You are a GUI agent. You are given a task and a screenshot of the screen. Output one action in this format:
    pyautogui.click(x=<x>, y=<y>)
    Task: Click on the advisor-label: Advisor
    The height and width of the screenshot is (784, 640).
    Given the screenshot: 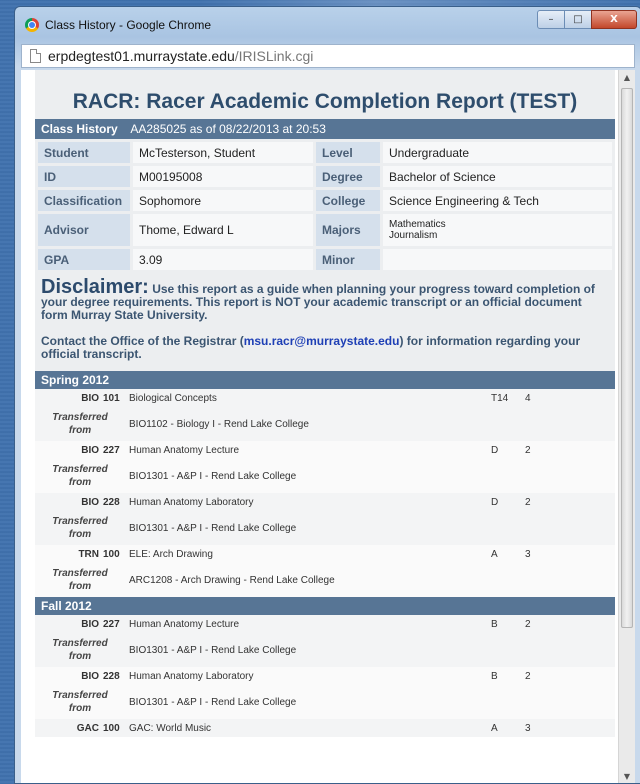 What is the action you would take?
    pyautogui.click(x=84, y=230)
    